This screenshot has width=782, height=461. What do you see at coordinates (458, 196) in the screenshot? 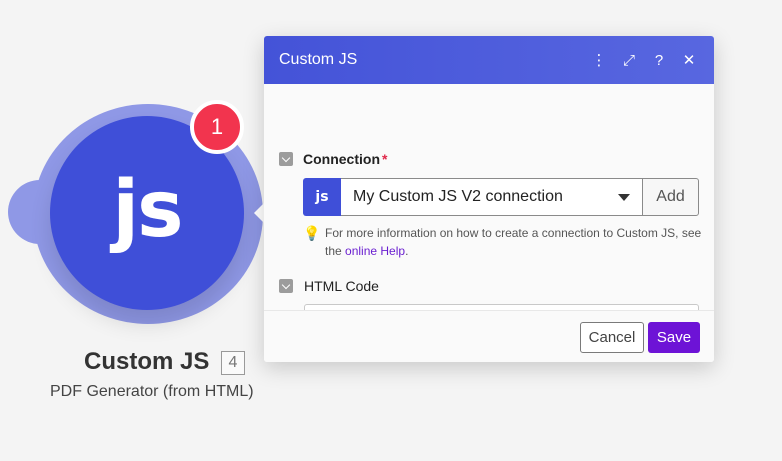
I see `connection-selected-value: My Custom JS V2 connection` at bounding box center [458, 196].